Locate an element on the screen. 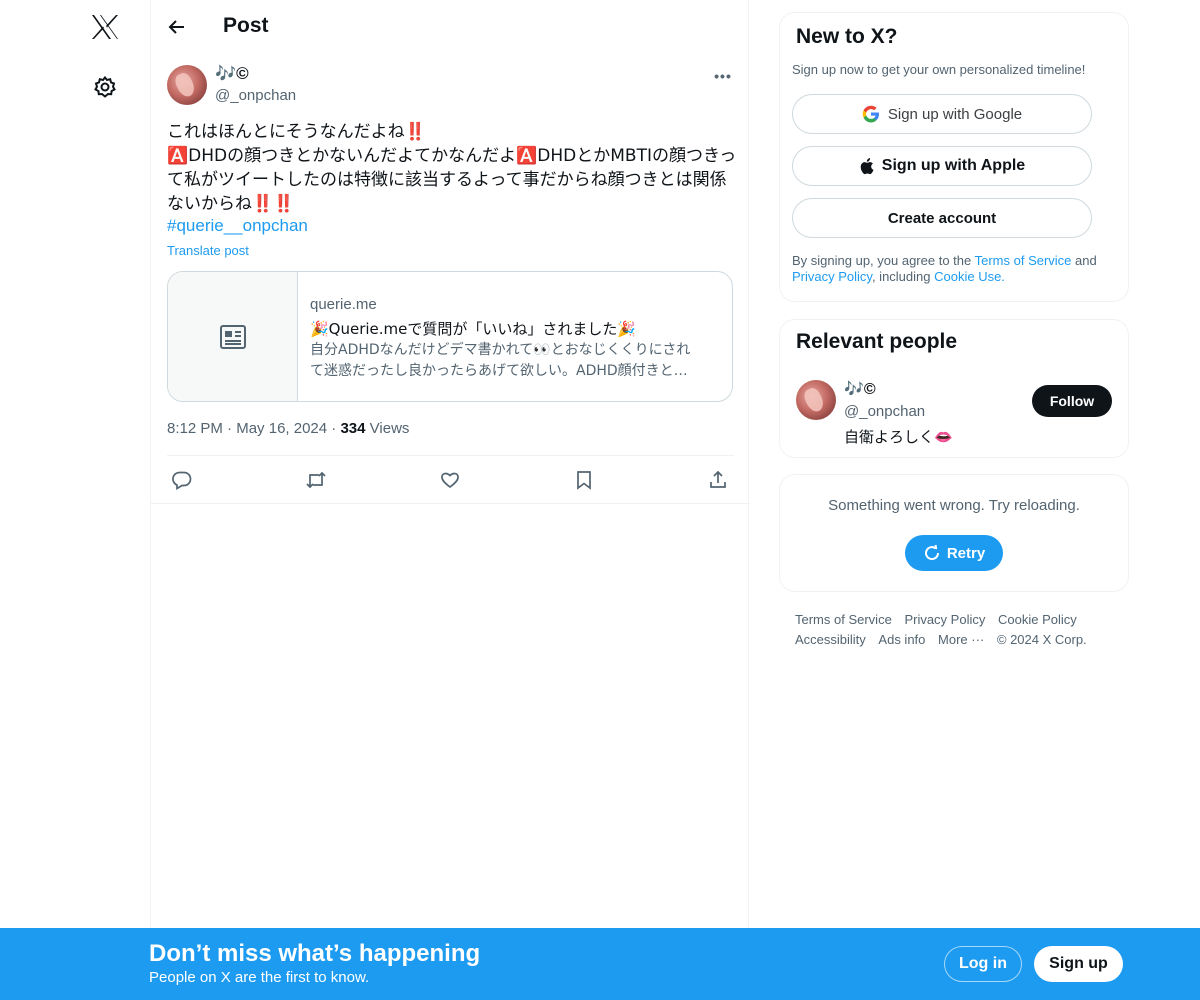  follow-button: Follow is located at coordinates (1072, 401).